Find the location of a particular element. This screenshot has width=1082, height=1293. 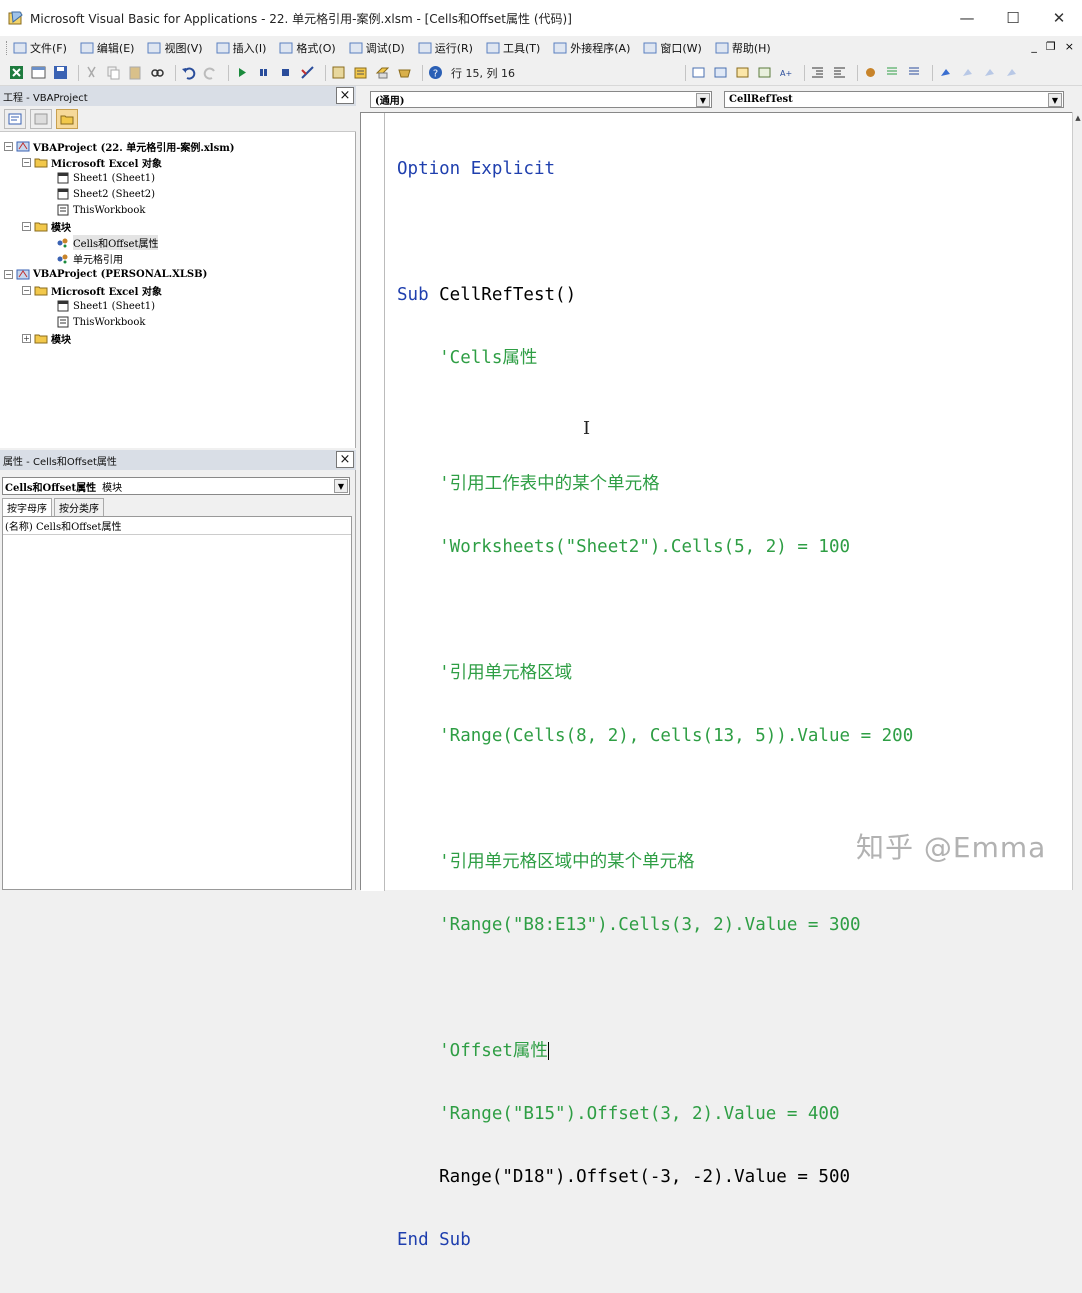

run-icon is located at coordinates (241, 72).